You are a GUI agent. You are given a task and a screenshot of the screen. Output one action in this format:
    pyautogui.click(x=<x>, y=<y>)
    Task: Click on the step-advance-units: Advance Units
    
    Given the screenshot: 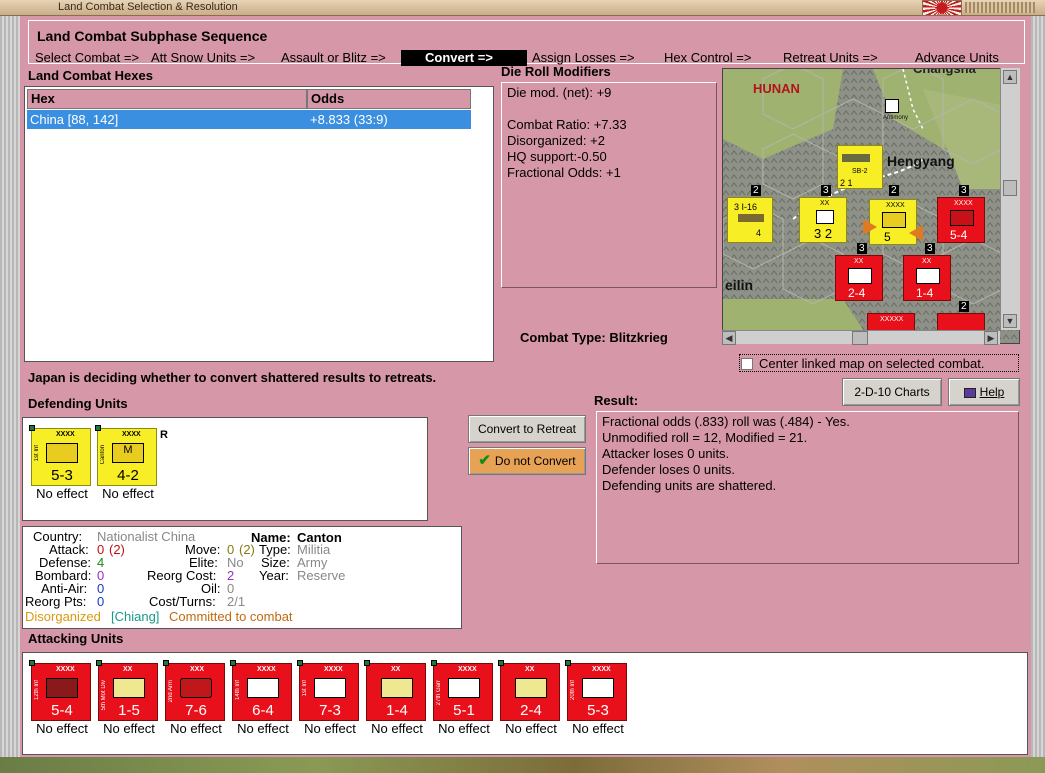 What is the action you would take?
    pyautogui.click(x=957, y=57)
    